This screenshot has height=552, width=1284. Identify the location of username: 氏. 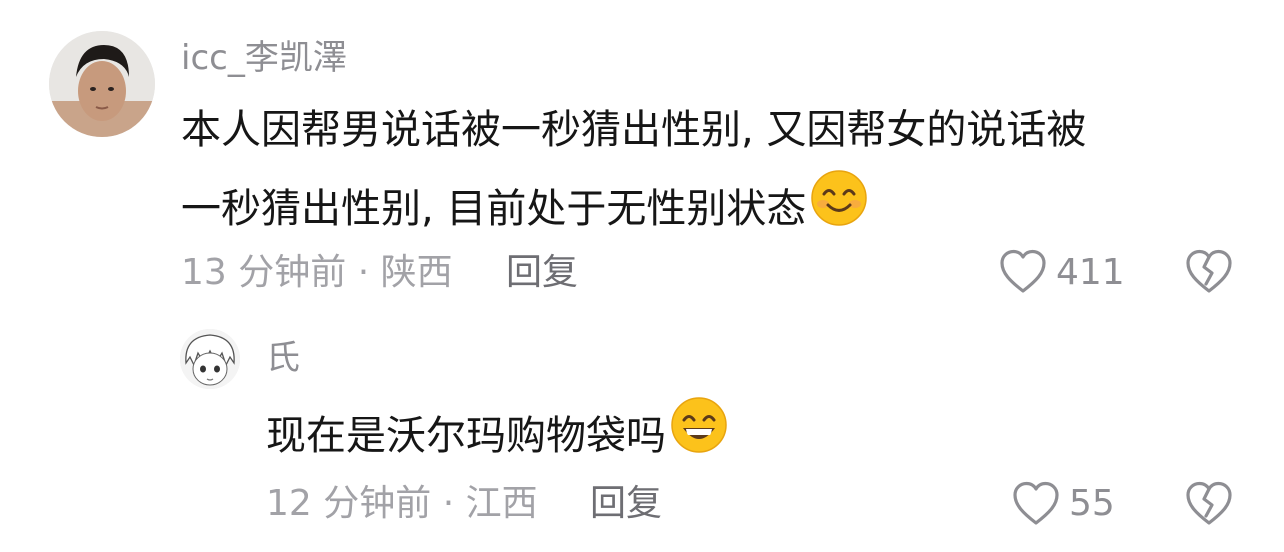
(283, 358).